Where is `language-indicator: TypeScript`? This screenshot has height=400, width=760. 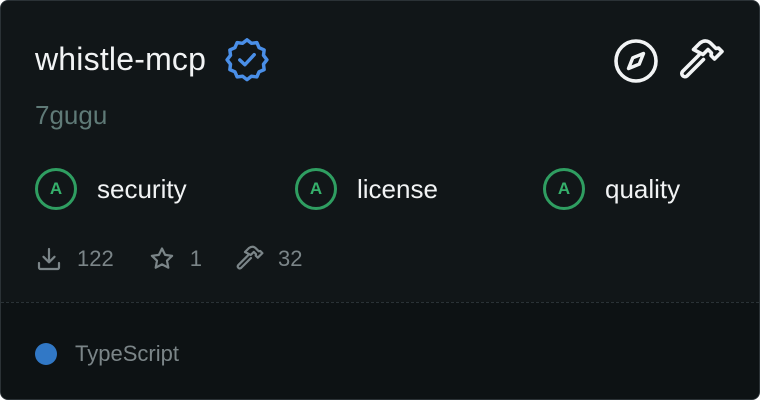 language-indicator: TypeScript is located at coordinates (107, 354).